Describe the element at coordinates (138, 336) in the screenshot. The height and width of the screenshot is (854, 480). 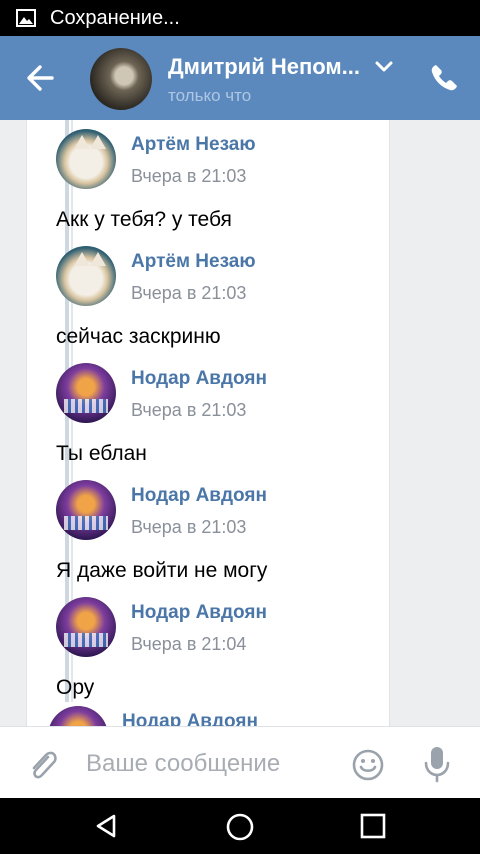
I see `message-text: сейчас заскриню` at that location.